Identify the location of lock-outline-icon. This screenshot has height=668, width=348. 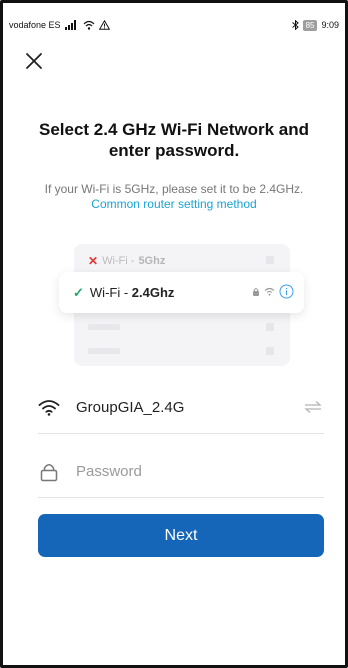
(49, 472).